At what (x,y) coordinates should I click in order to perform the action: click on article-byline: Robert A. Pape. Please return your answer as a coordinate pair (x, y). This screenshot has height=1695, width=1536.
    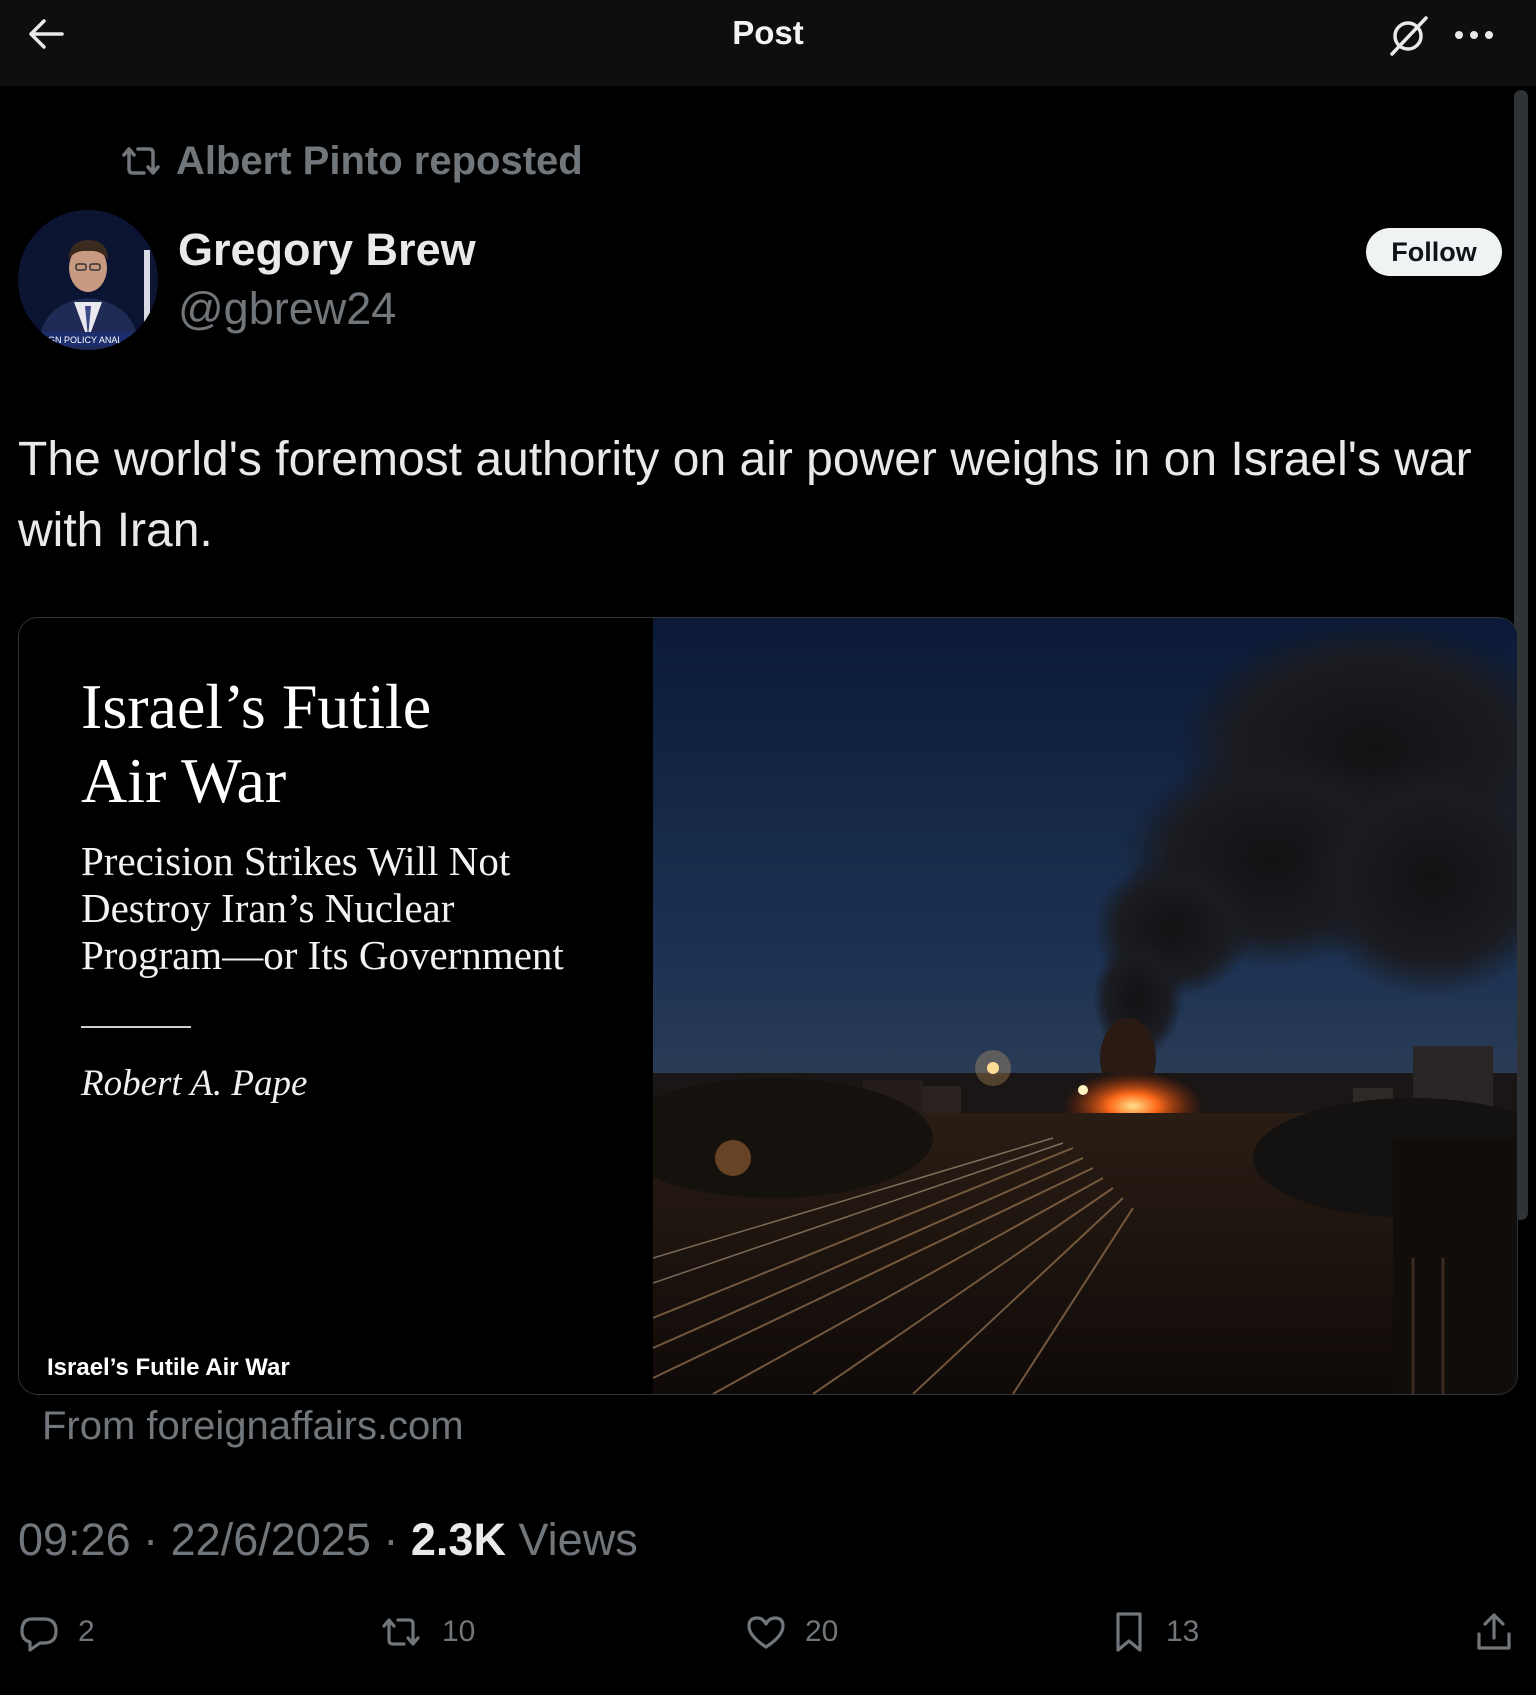
    Looking at the image, I should click on (194, 1083).